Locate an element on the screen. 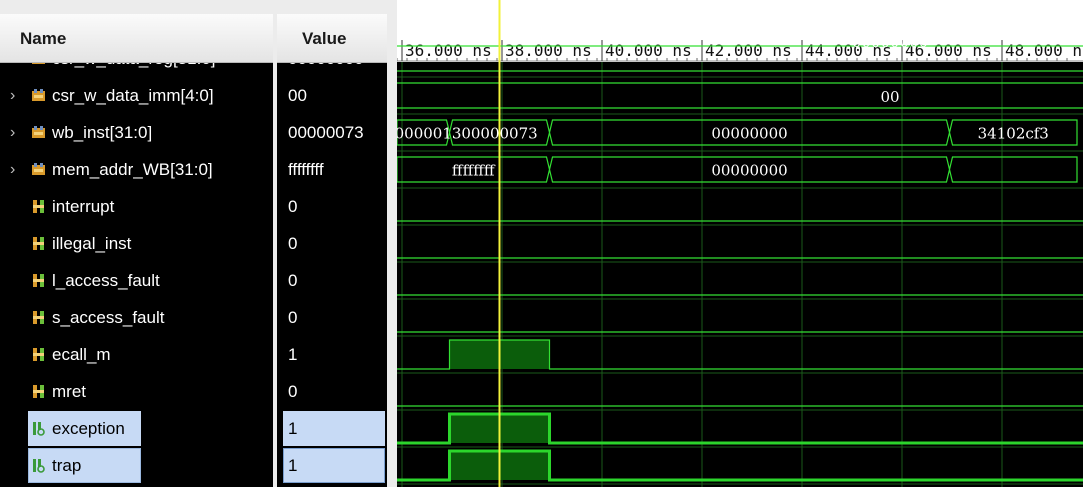 The height and width of the screenshot is (487, 1083). value-row-csr-w-data-imm: 00 is located at coordinates (332, 95).